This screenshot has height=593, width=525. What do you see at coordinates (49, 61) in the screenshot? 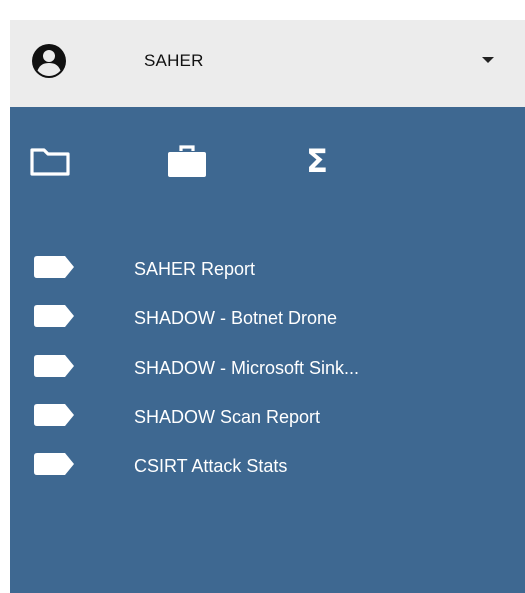
I see `user-account-icon` at bounding box center [49, 61].